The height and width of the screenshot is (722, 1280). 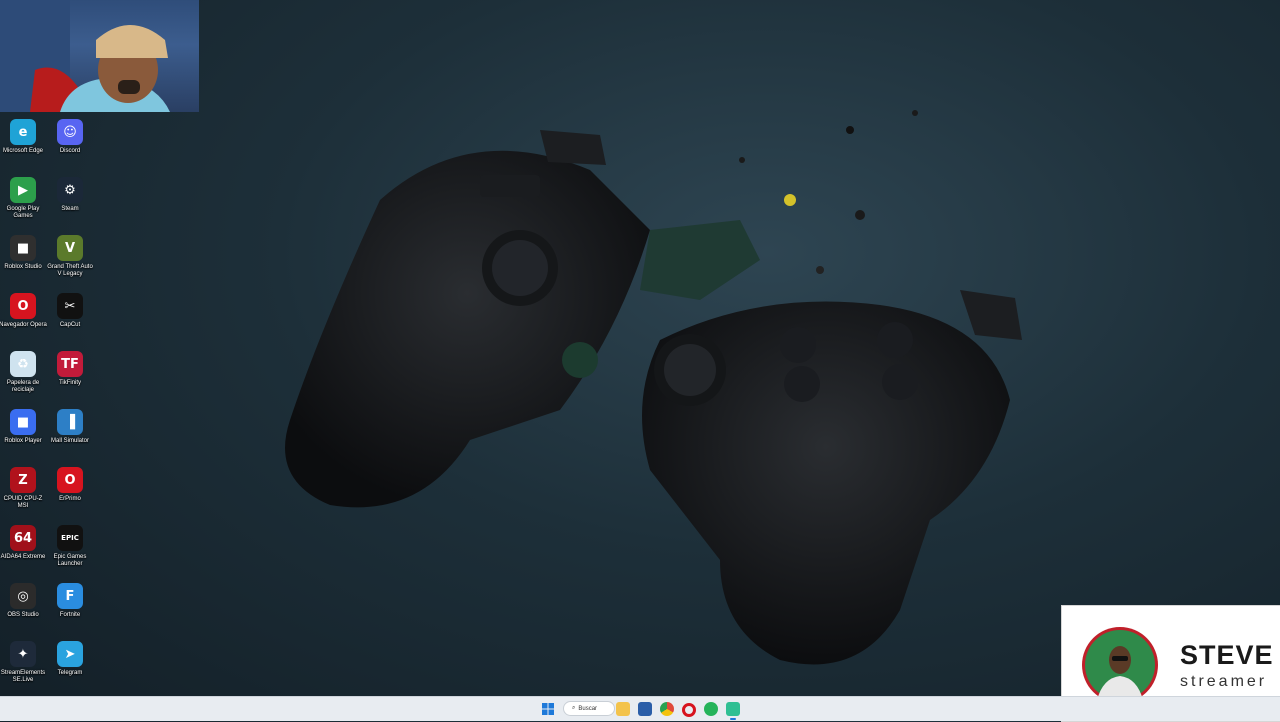 What do you see at coordinates (23, 306) in the screenshot?
I see `opera-icon: O` at bounding box center [23, 306].